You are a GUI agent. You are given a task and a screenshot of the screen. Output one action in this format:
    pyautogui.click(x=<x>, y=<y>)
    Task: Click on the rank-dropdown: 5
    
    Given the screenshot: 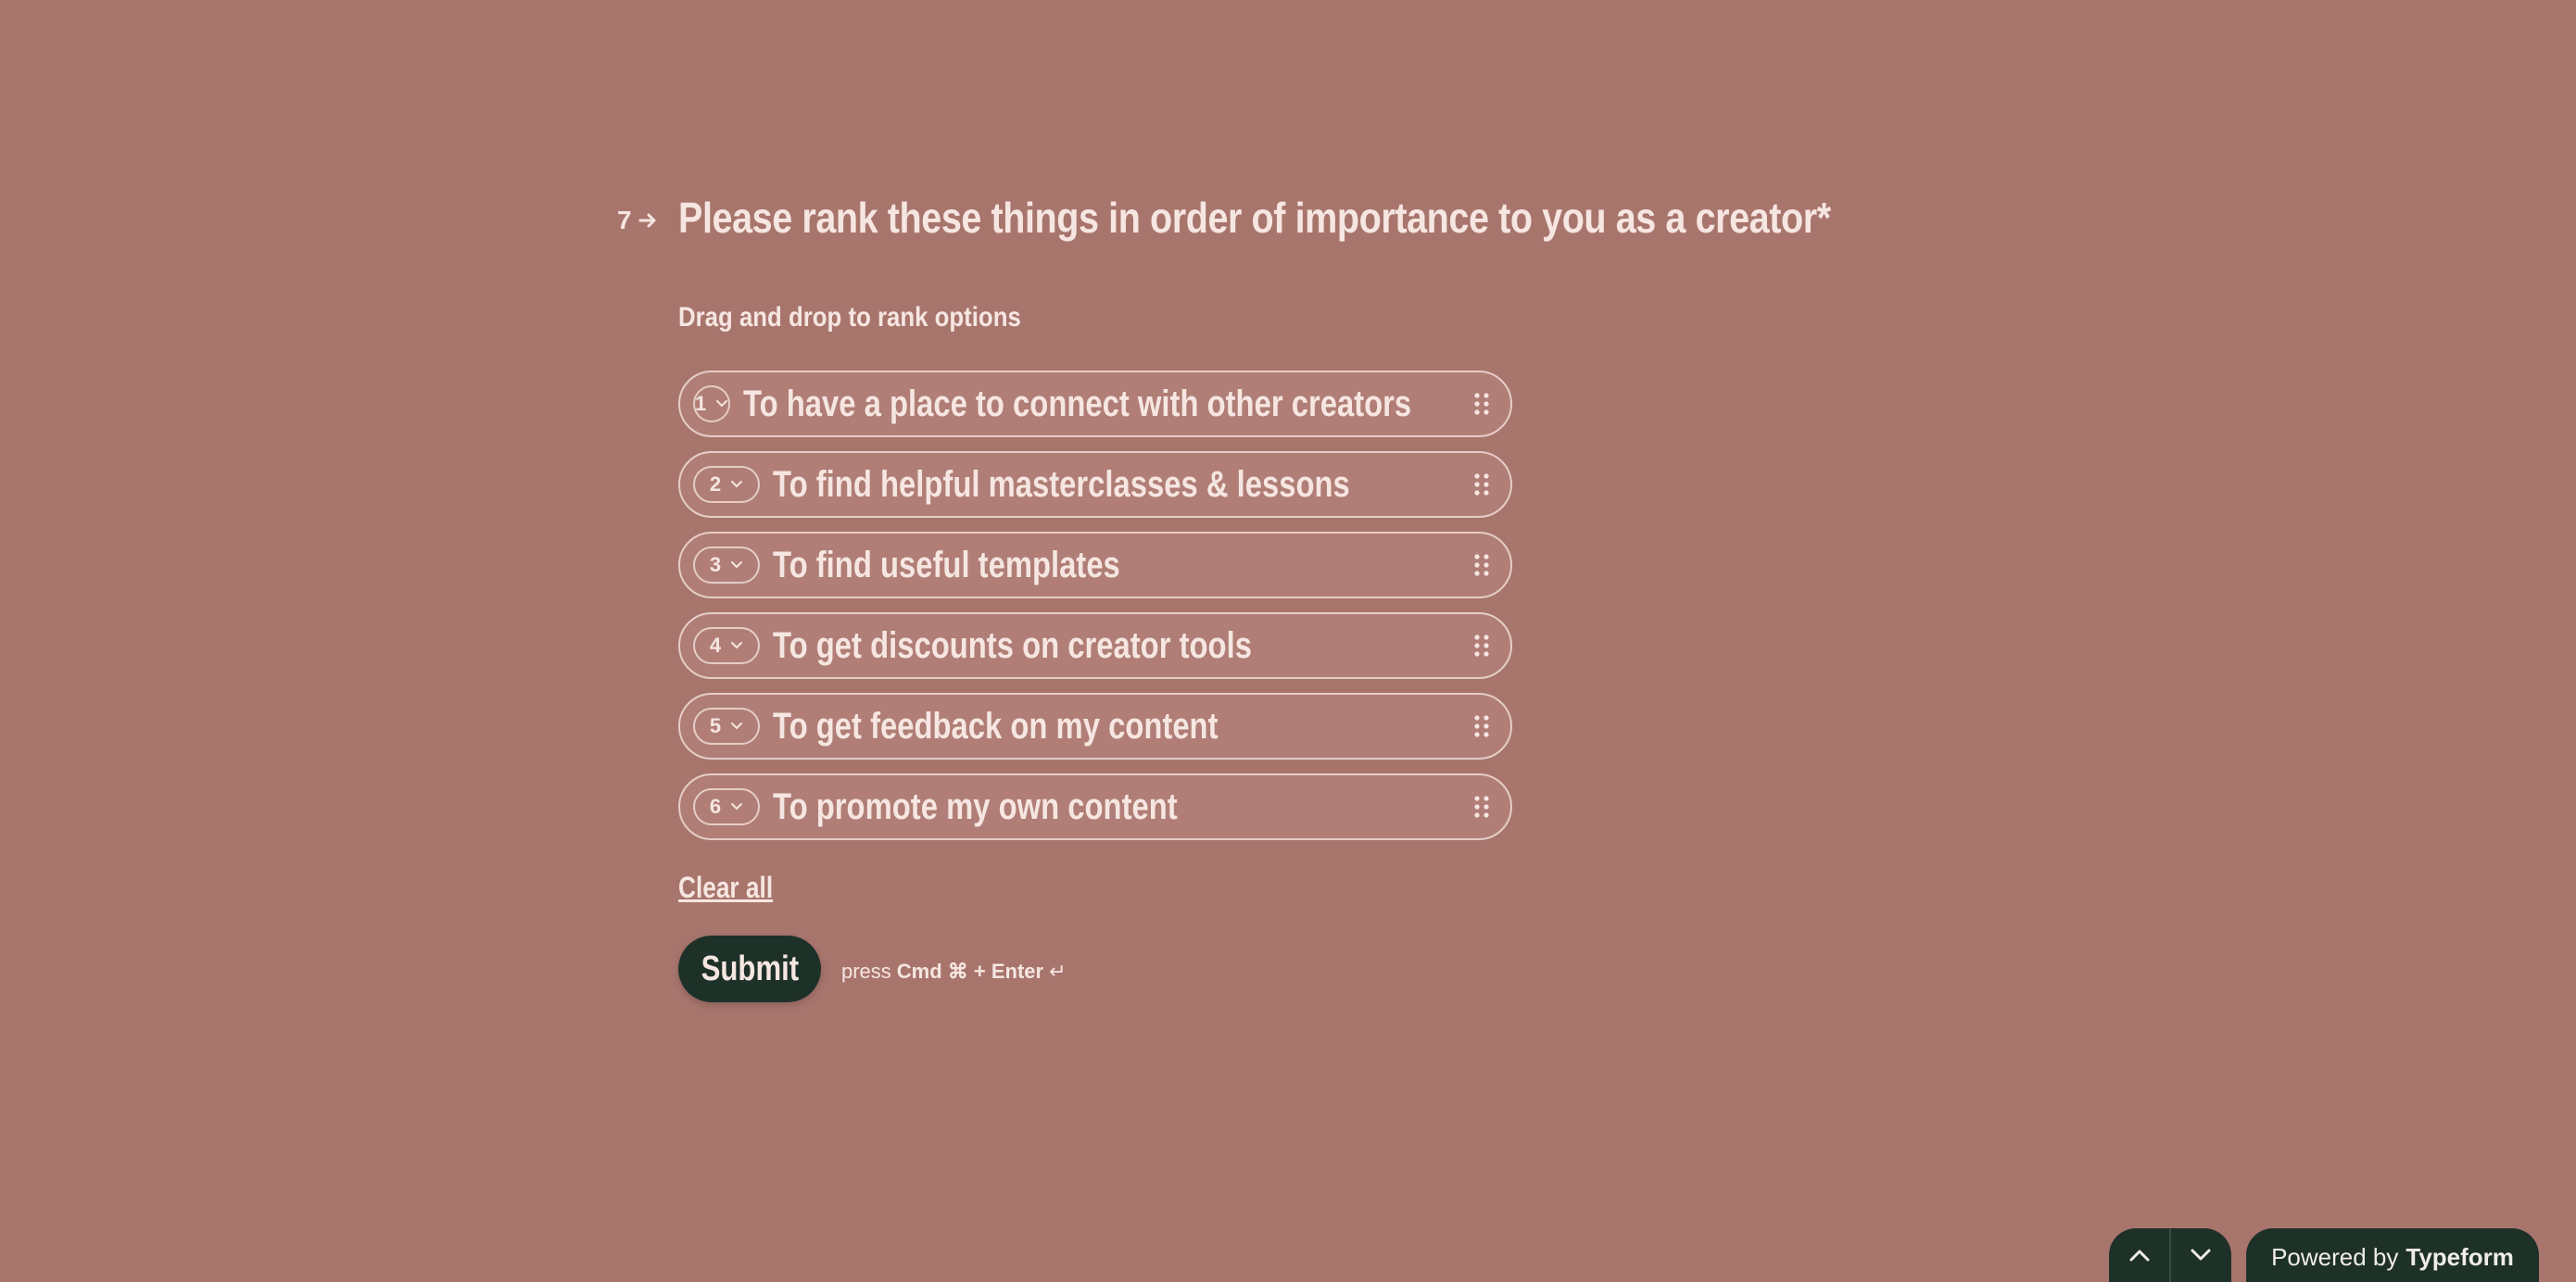 What is the action you would take?
    pyautogui.click(x=727, y=726)
    